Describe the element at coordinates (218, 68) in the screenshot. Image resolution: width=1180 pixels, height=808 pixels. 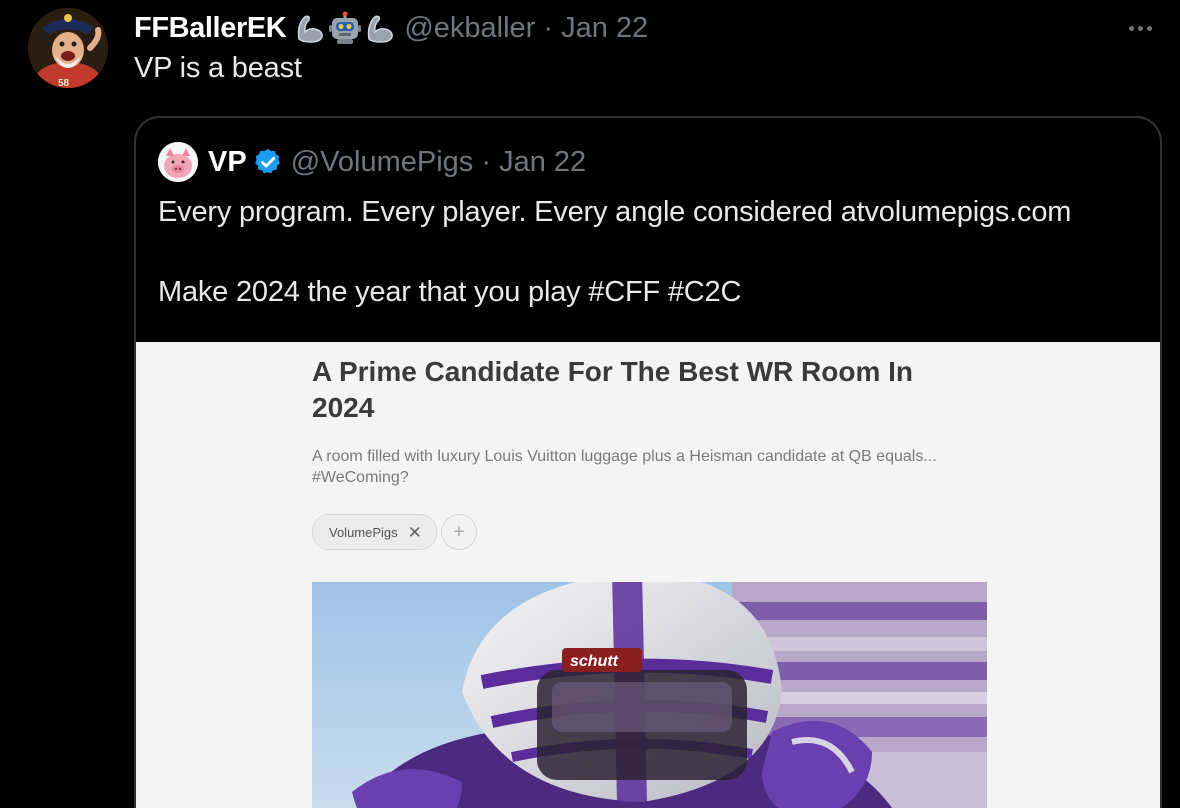
I see `tweet-text: VP is a beast` at that location.